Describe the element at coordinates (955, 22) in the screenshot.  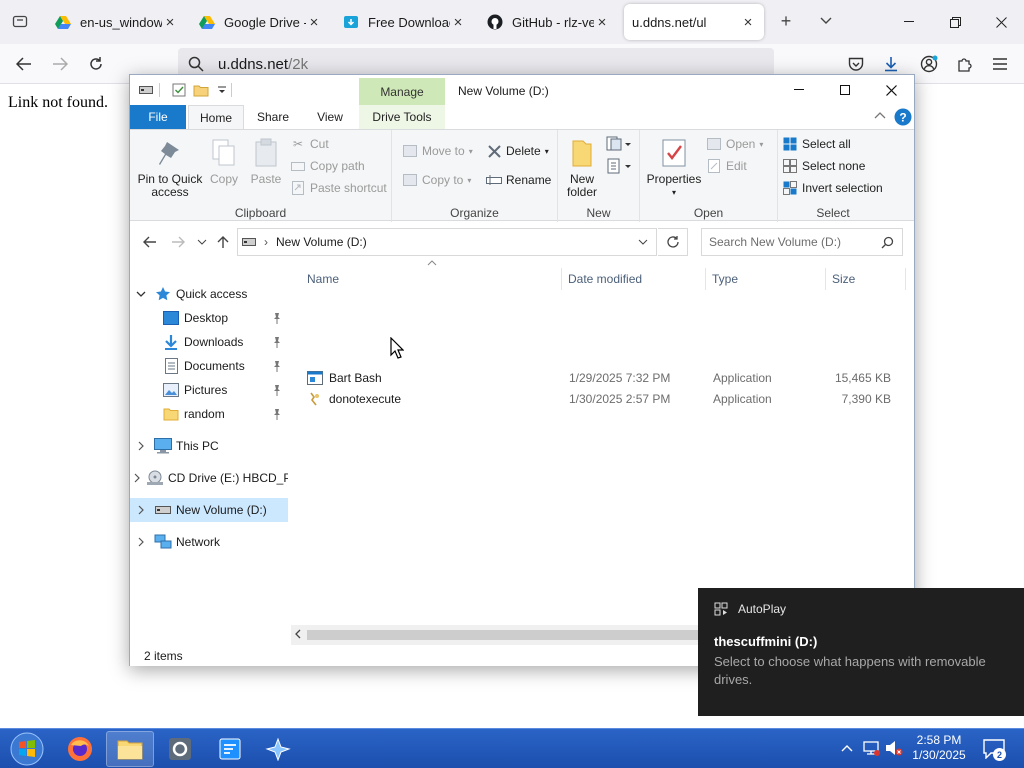
I see `browser-restore-icon` at that location.